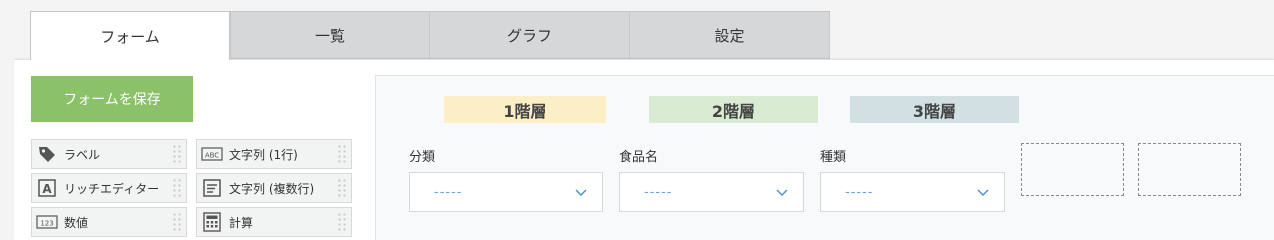 Image resolution: width=1274 pixels, height=240 pixels. Describe the element at coordinates (506, 192) in the screenshot. I see `category-dropdown: -----` at that location.